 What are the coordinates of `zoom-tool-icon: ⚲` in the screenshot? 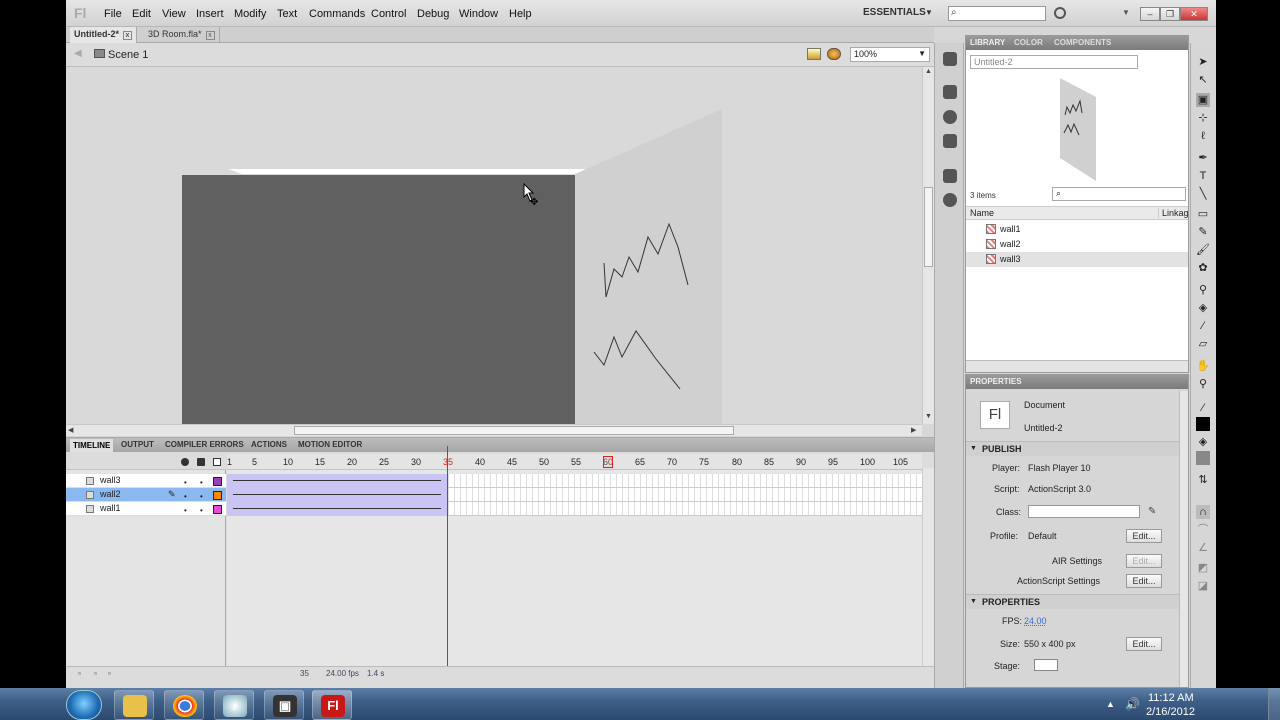 It's located at (1203, 384).